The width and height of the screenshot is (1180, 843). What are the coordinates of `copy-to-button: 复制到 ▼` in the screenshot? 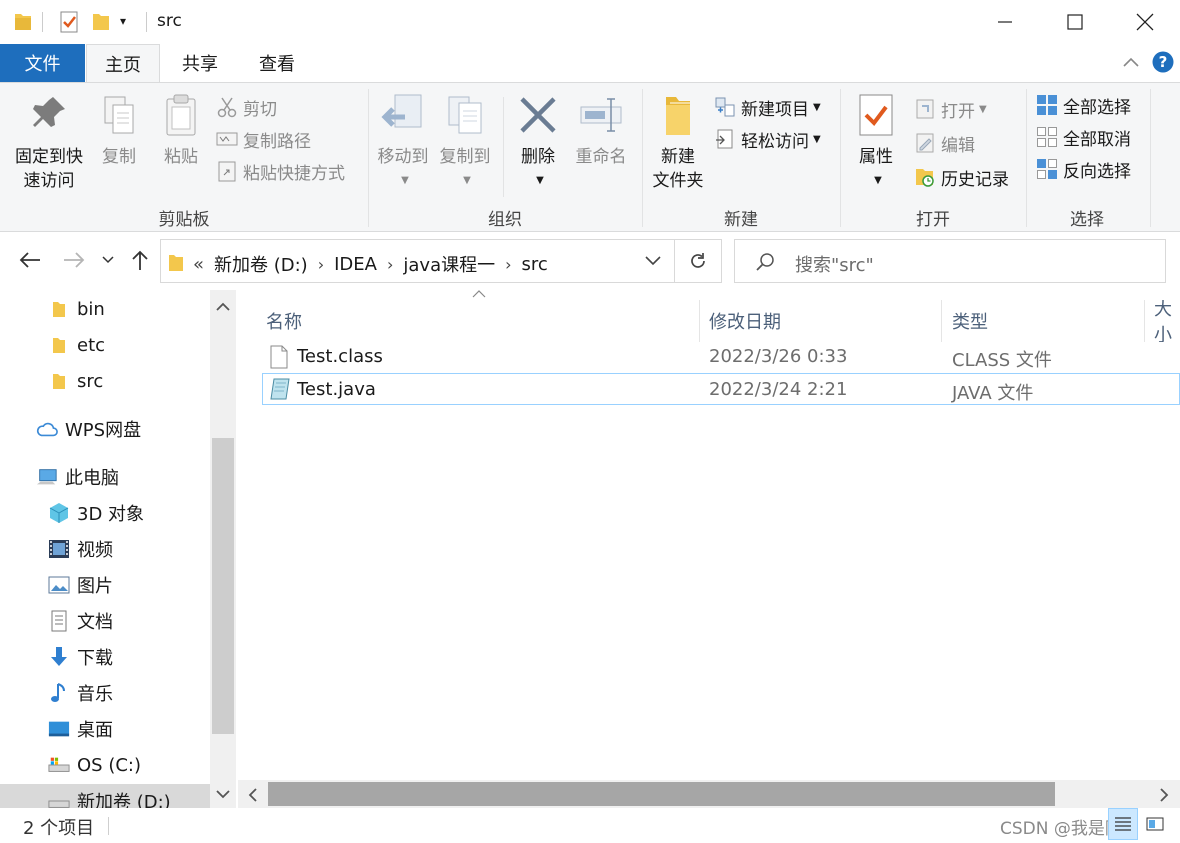 It's located at (465, 143).